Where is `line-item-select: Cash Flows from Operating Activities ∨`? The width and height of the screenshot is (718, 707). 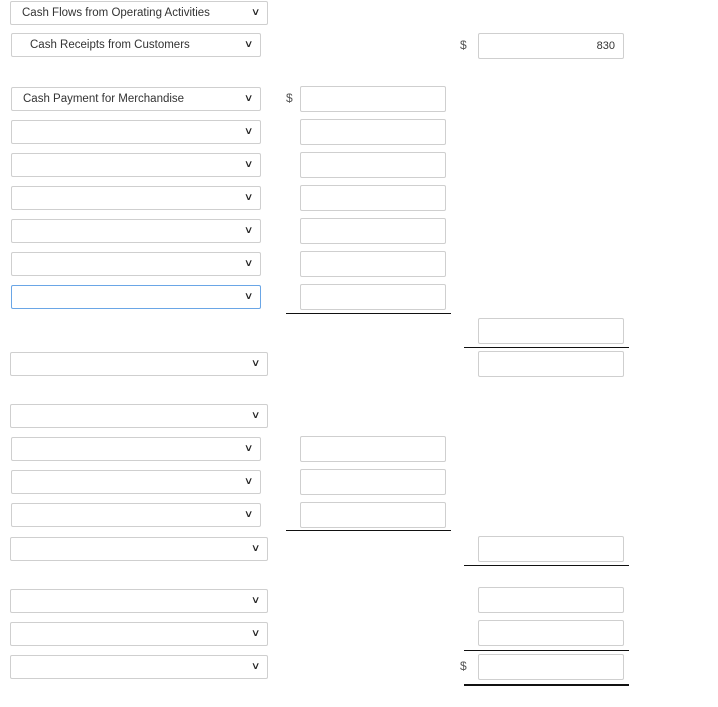
line-item-select: Cash Flows from Operating Activities ∨ is located at coordinates (139, 13).